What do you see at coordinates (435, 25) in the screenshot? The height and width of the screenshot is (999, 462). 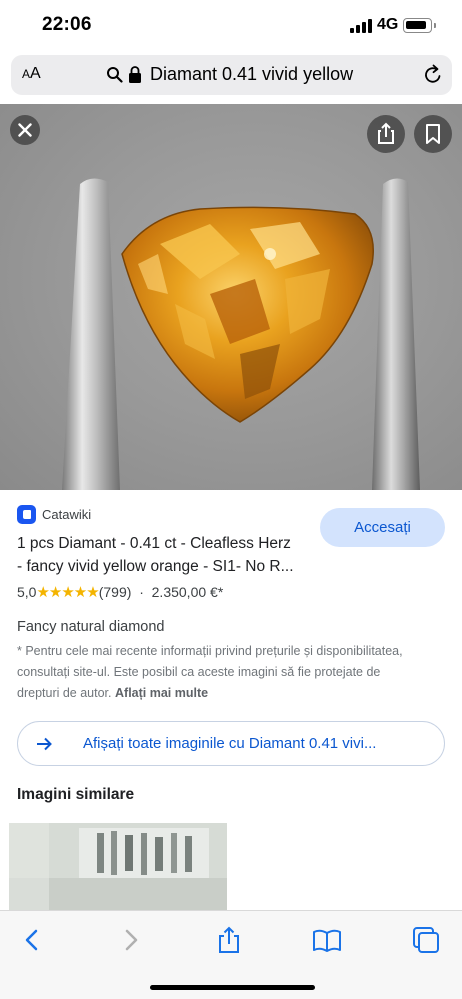 I see `battery-tip` at bounding box center [435, 25].